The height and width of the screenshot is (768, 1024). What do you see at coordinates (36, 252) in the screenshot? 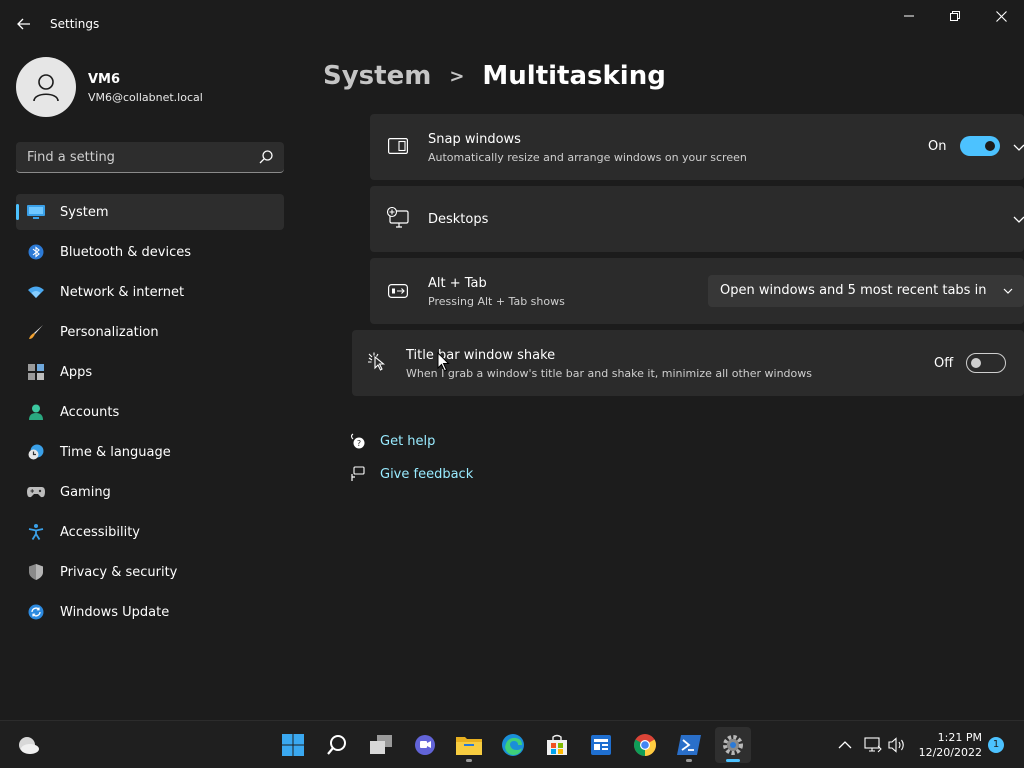
I see `bluetooth-icon` at bounding box center [36, 252].